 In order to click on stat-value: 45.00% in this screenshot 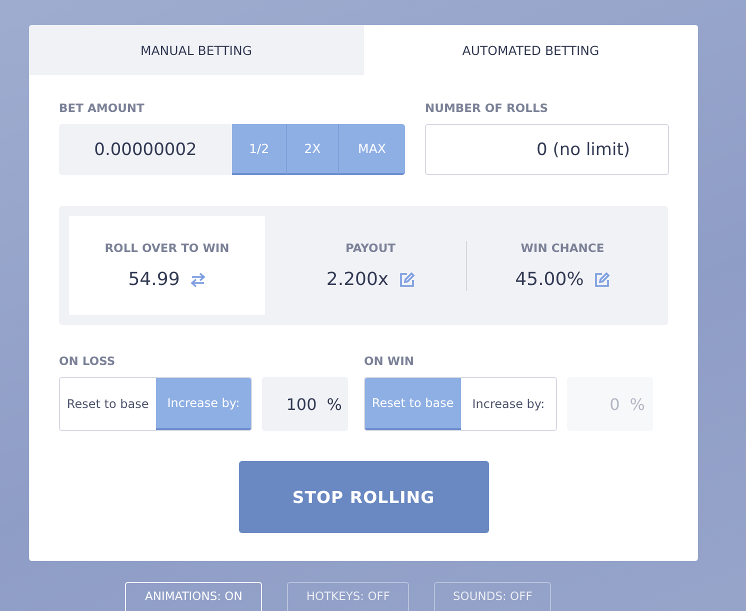, I will do `click(549, 279)`.